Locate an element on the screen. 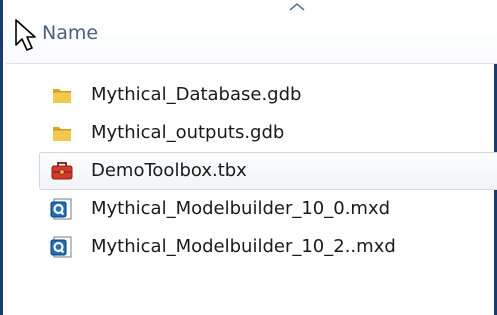 This screenshot has height=315, width=497. file-item-modelbuilder-10-0: Mythical_Modelbuilder_10_0.mxd is located at coordinates (268, 209).